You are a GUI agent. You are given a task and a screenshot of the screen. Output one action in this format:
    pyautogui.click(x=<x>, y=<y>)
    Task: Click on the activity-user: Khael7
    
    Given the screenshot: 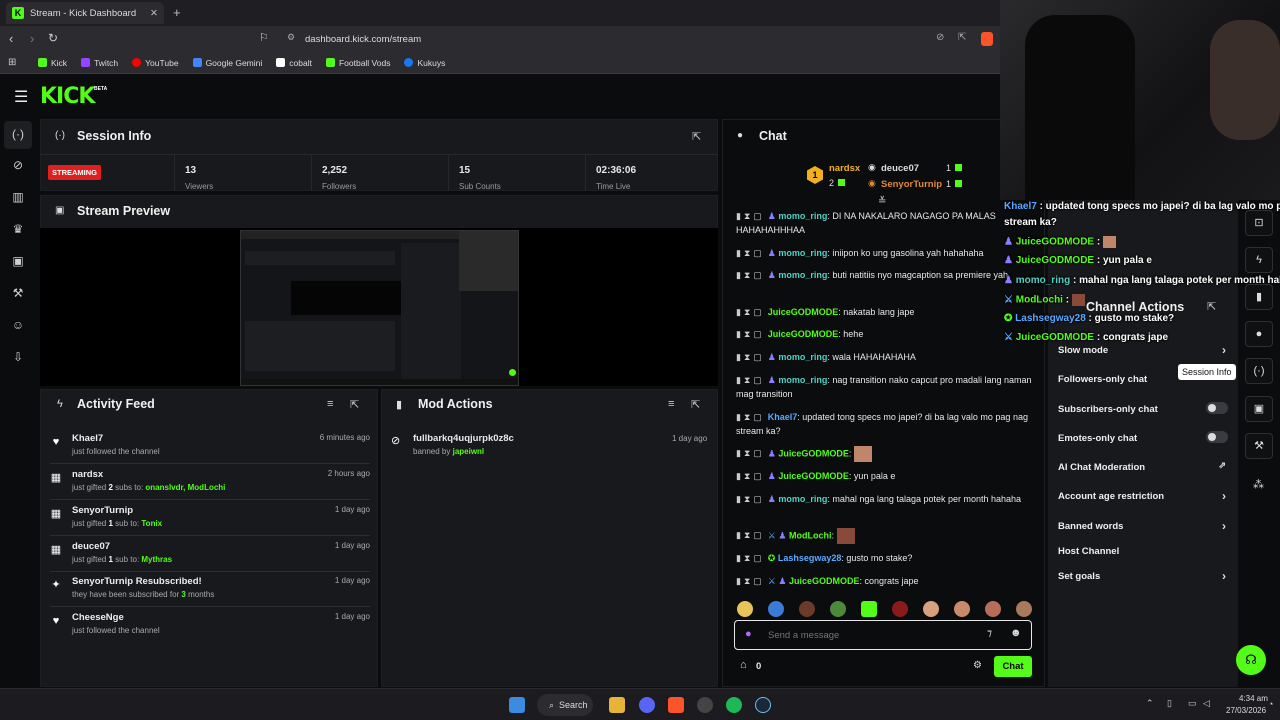 What is the action you would take?
    pyautogui.click(x=87, y=438)
    